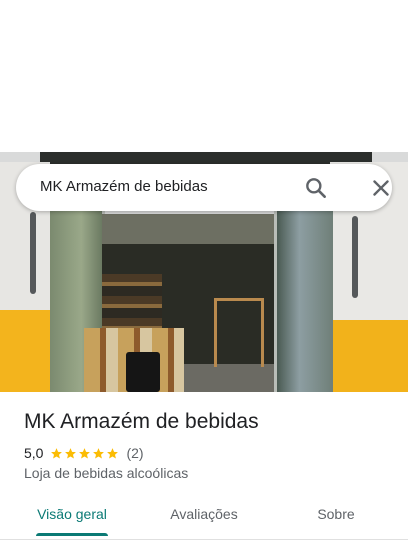 The width and height of the screenshot is (408, 544). I want to click on close-icon, so click(381, 188).